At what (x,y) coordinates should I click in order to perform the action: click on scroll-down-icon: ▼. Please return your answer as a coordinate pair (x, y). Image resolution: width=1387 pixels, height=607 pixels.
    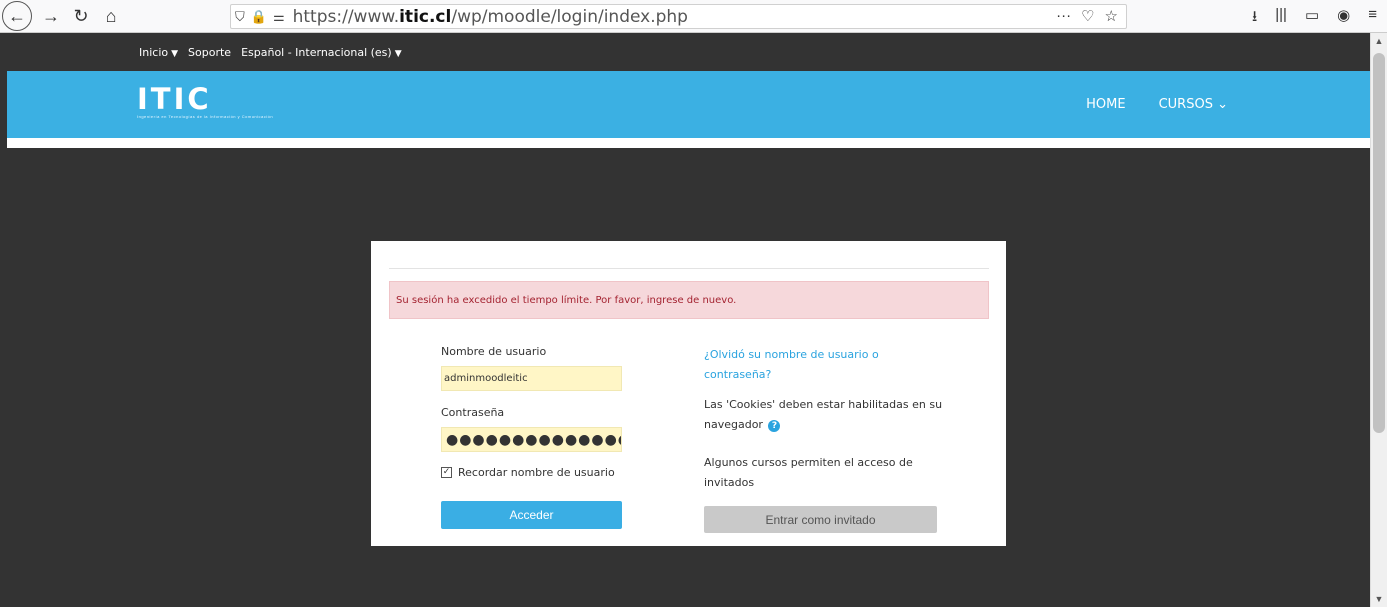
    Looking at the image, I should click on (1379, 599).